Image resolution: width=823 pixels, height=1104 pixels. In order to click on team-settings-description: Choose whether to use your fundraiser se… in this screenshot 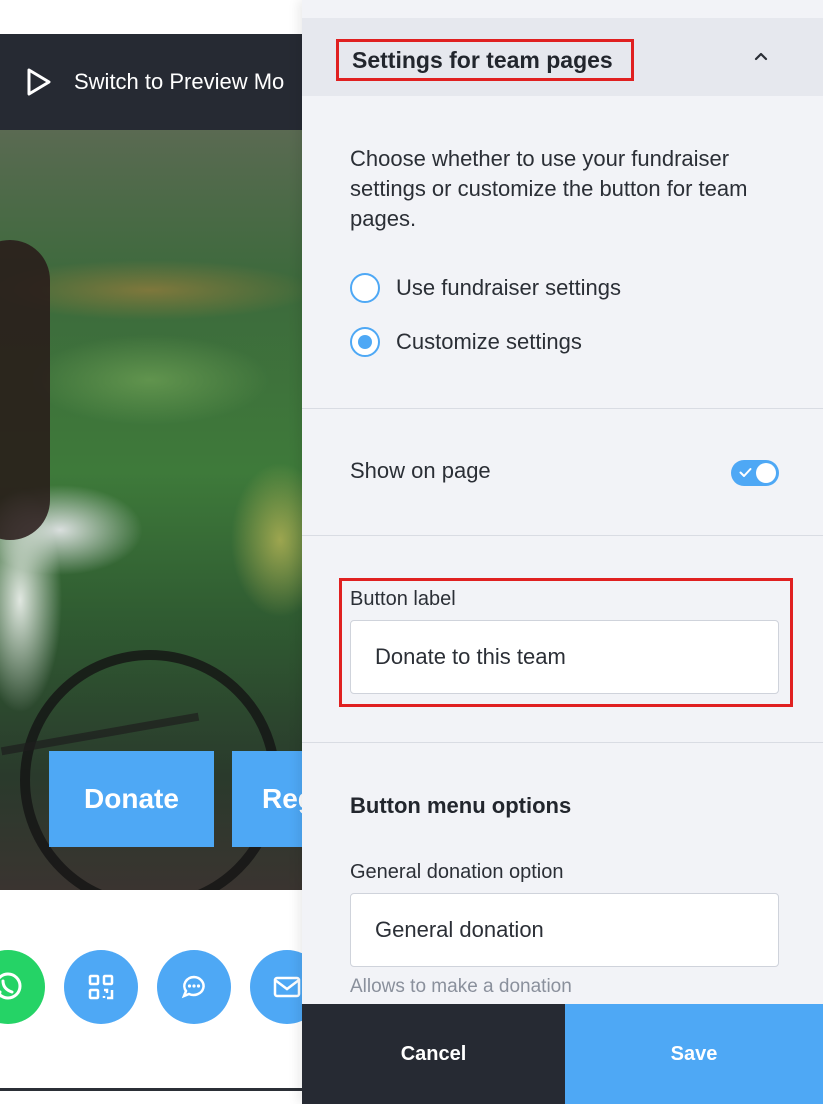, I will do `click(549, 188)`.